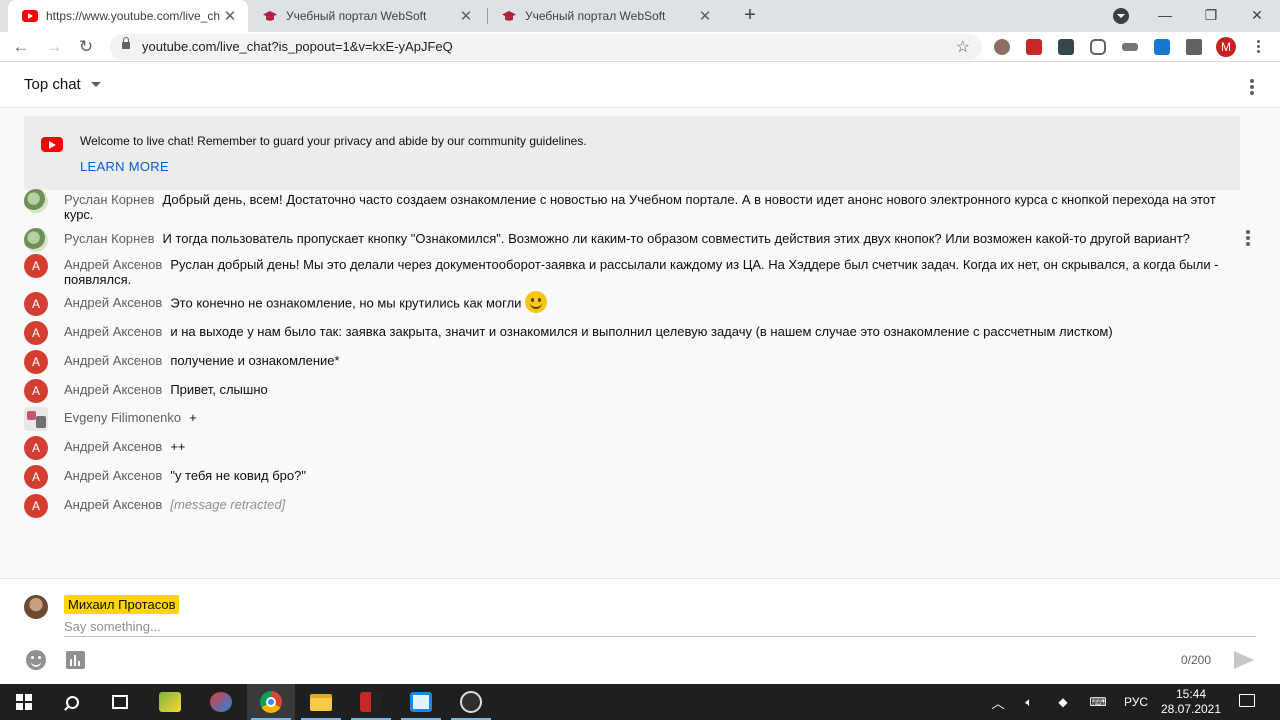 Image resolution: width=1280 pixels, height=720 pixels. I want to click on windows-taskbar: ︿ 🔈︎ ◆ ⌨︎ РУС 15:44 28.07.2021, so click(640, 702).